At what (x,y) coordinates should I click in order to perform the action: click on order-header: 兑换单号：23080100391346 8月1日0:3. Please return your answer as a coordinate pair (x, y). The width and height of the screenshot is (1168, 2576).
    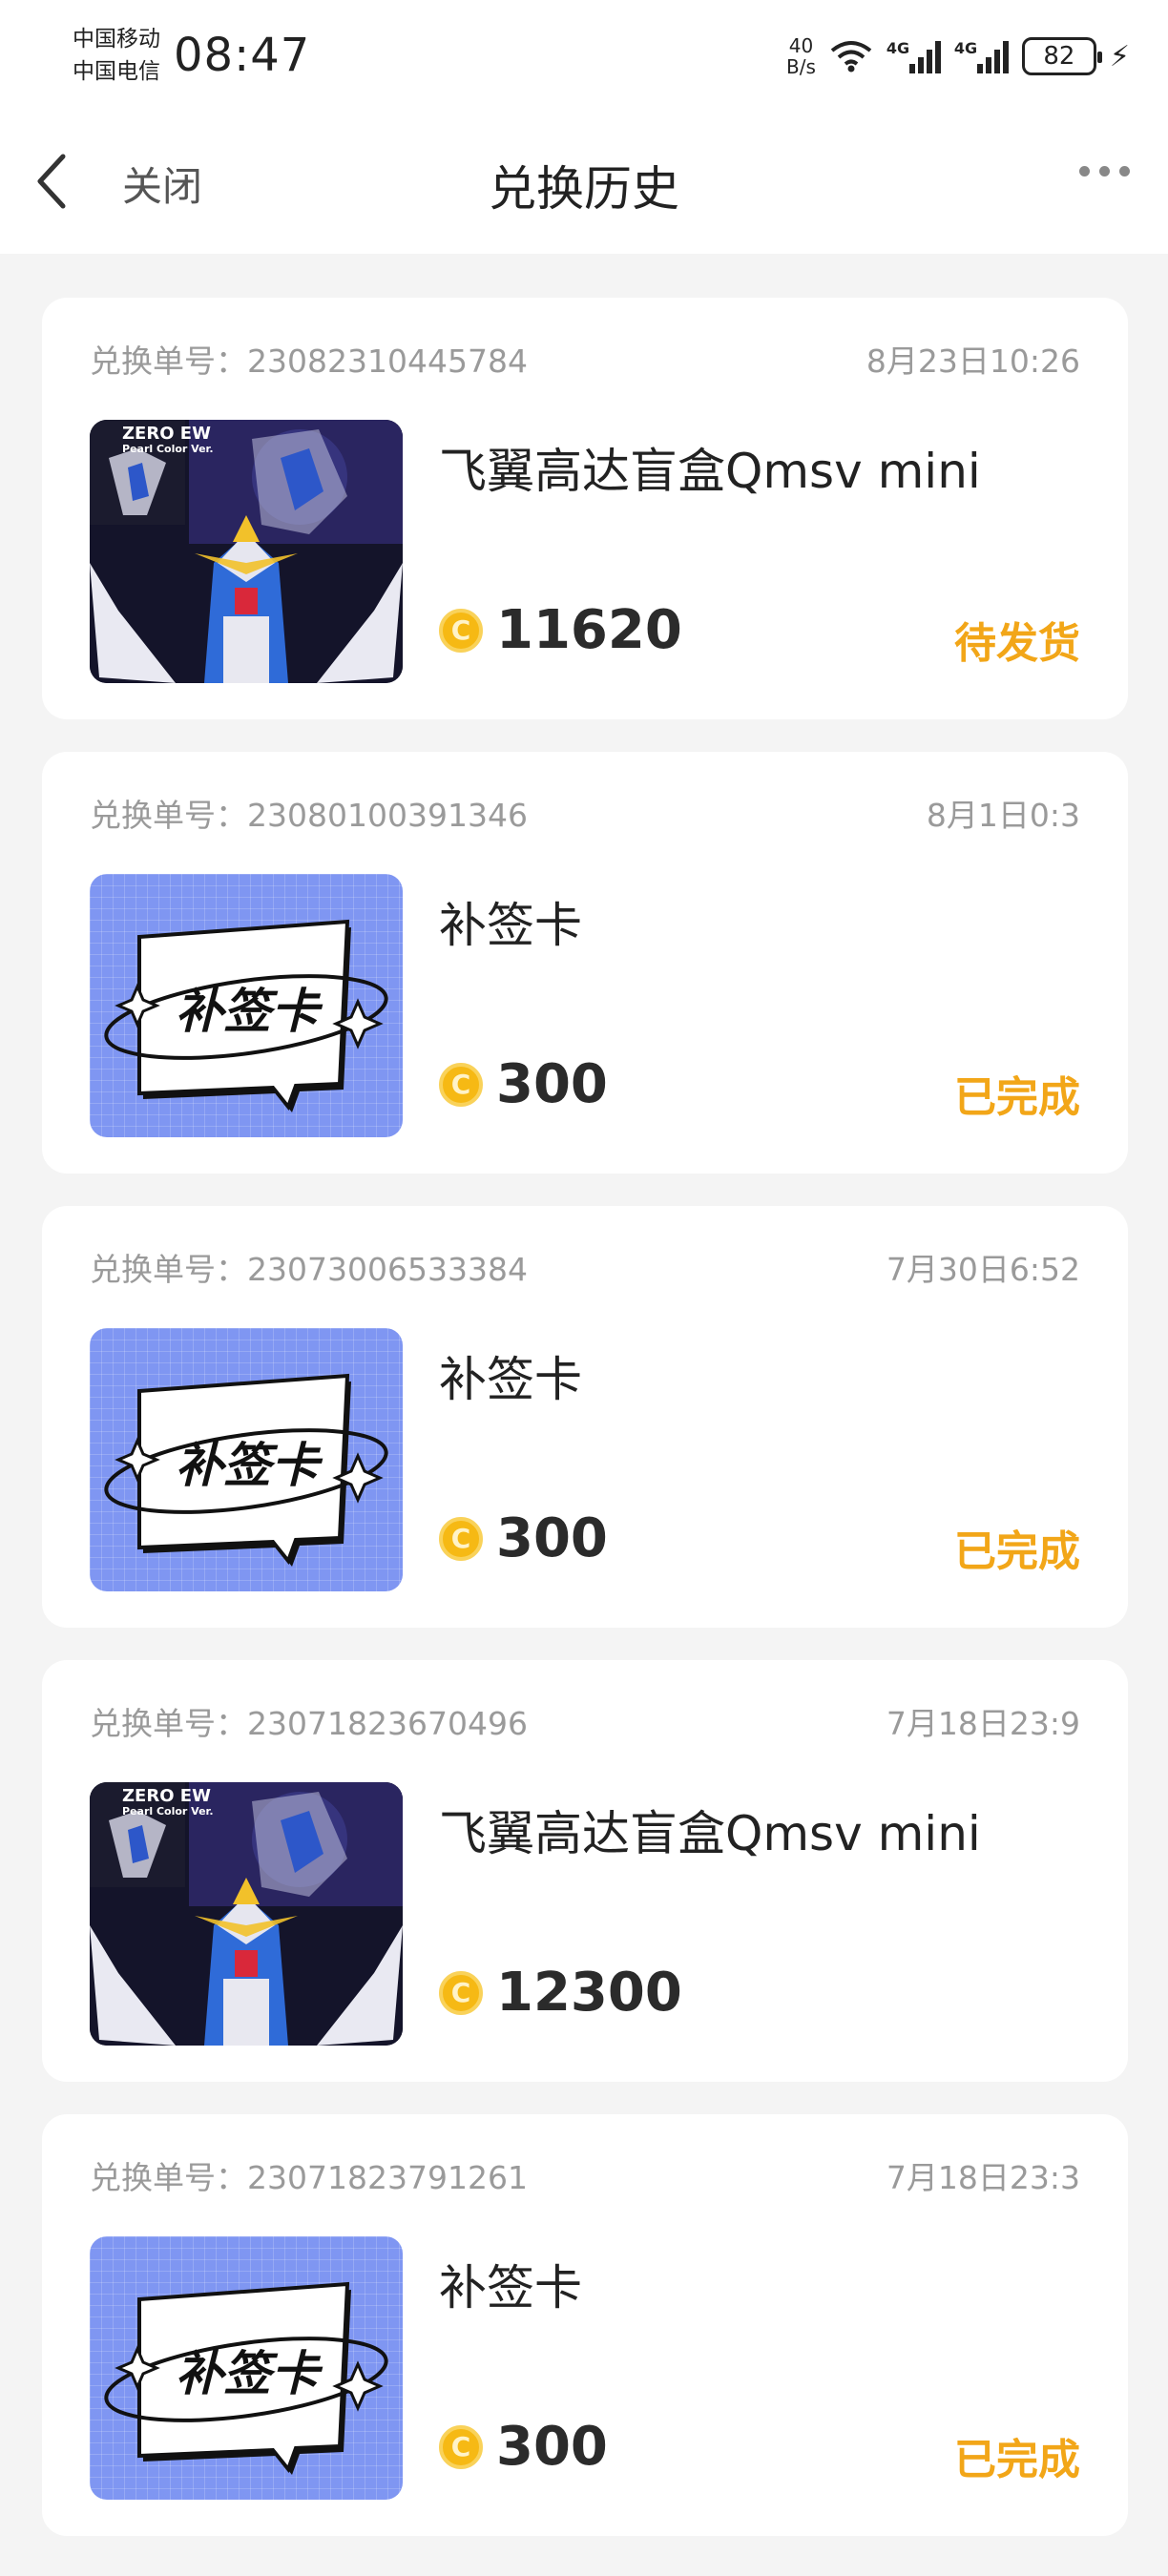
    Looking at the image, I should click on (585, 813).